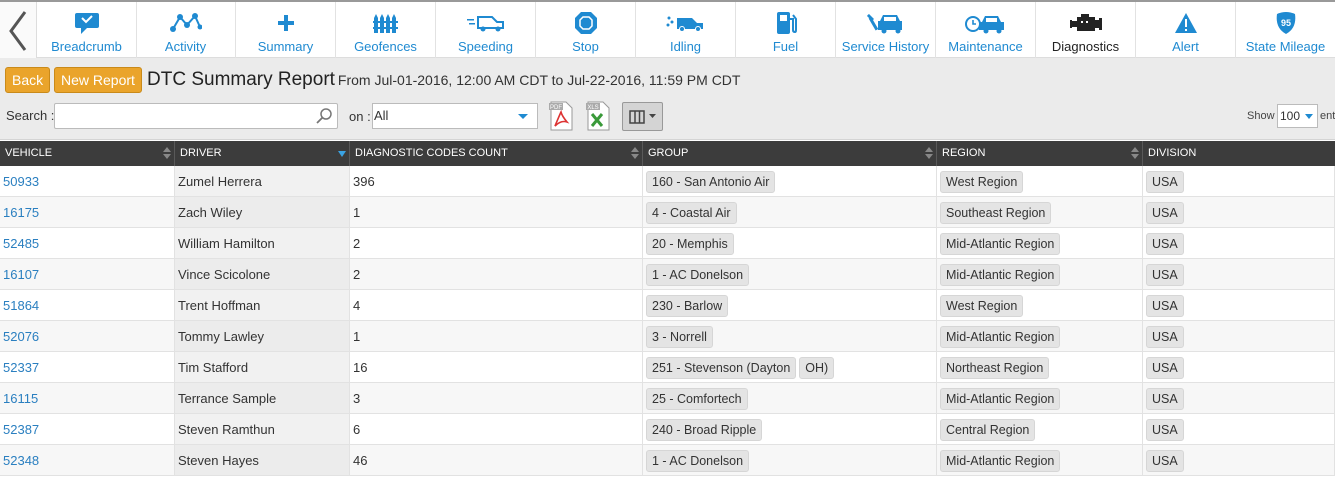  I want to click on nav-back-arrow, so click(18, 31).